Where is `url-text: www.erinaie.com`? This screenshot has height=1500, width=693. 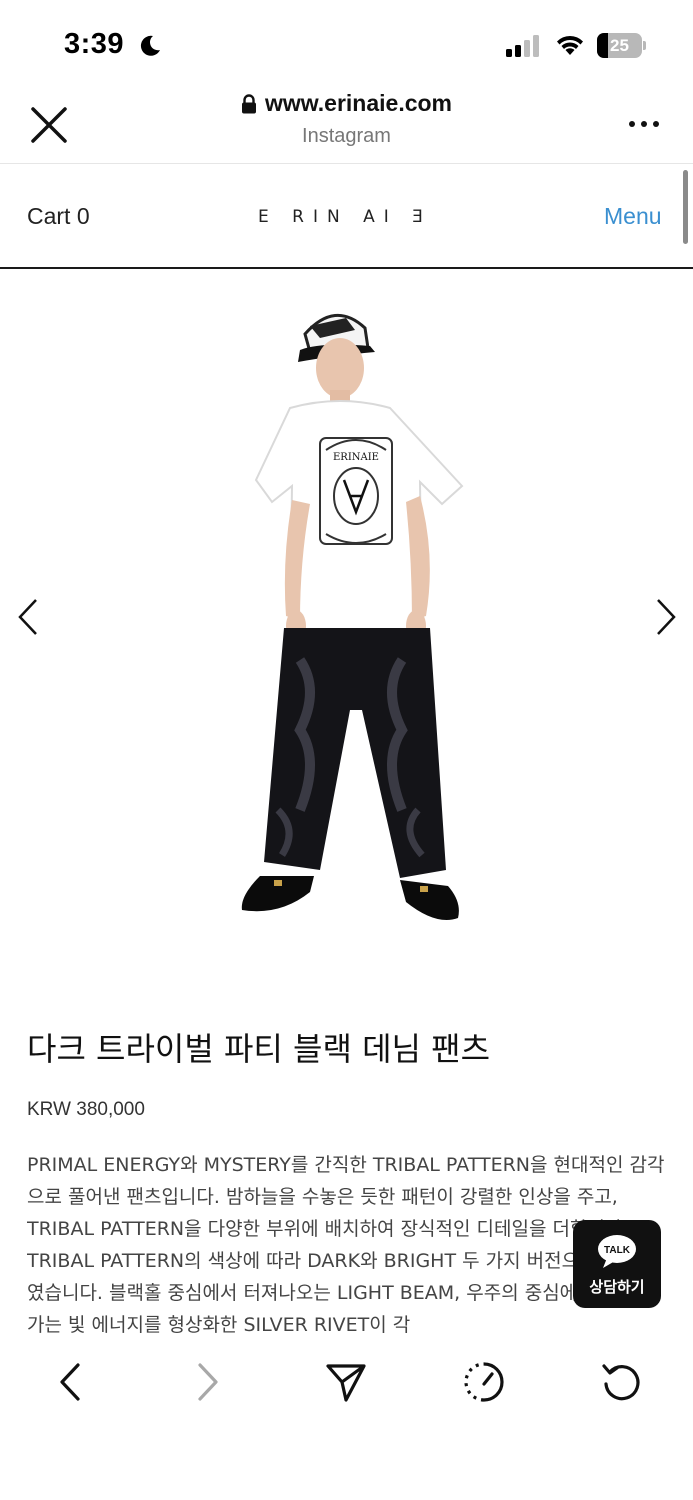
url-text: www.erinaie.com is located at coordinates (358, 103).